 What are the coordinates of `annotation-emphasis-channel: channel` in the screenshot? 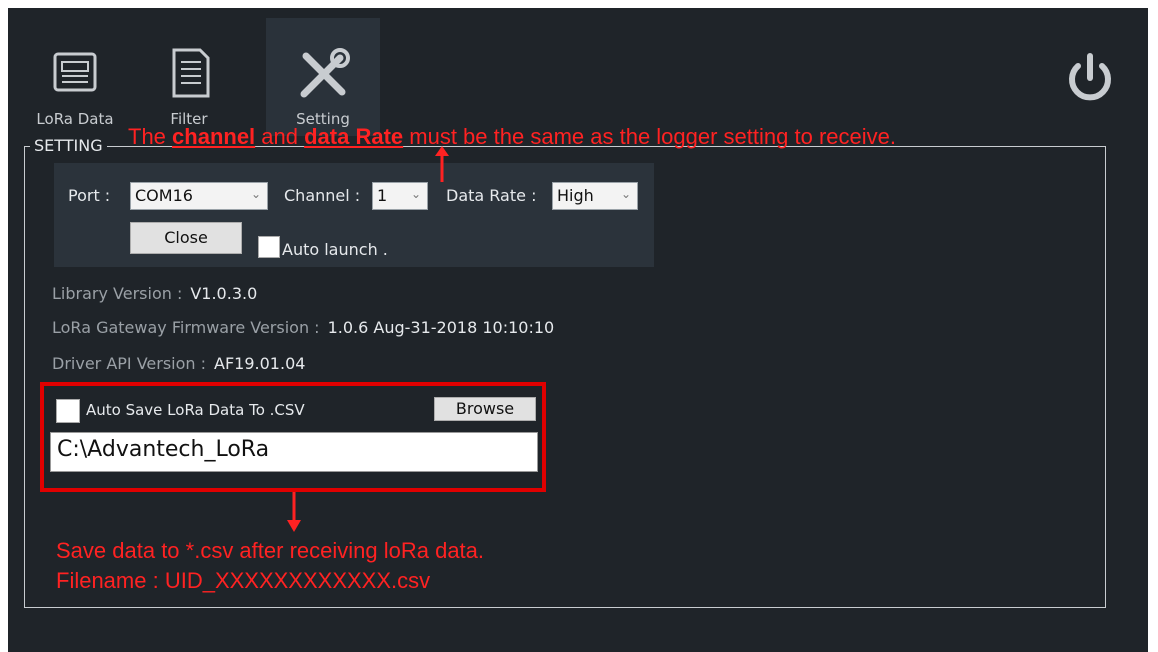 It's located at (214, 136).